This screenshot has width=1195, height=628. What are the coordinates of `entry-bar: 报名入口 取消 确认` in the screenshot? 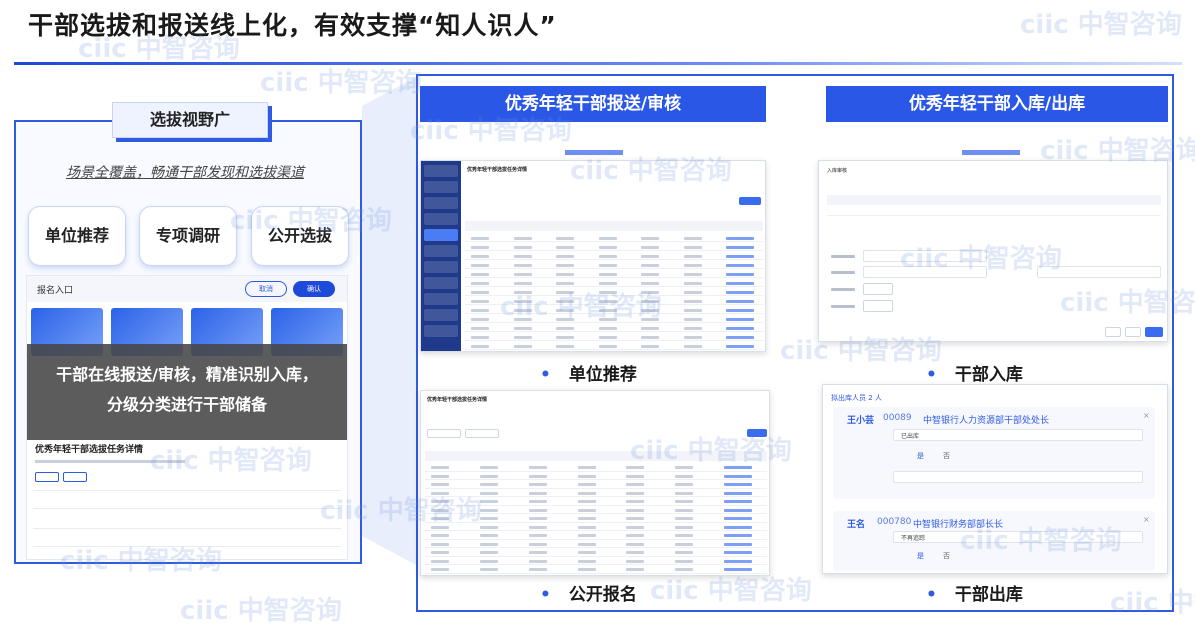 It's located at (187, 289).